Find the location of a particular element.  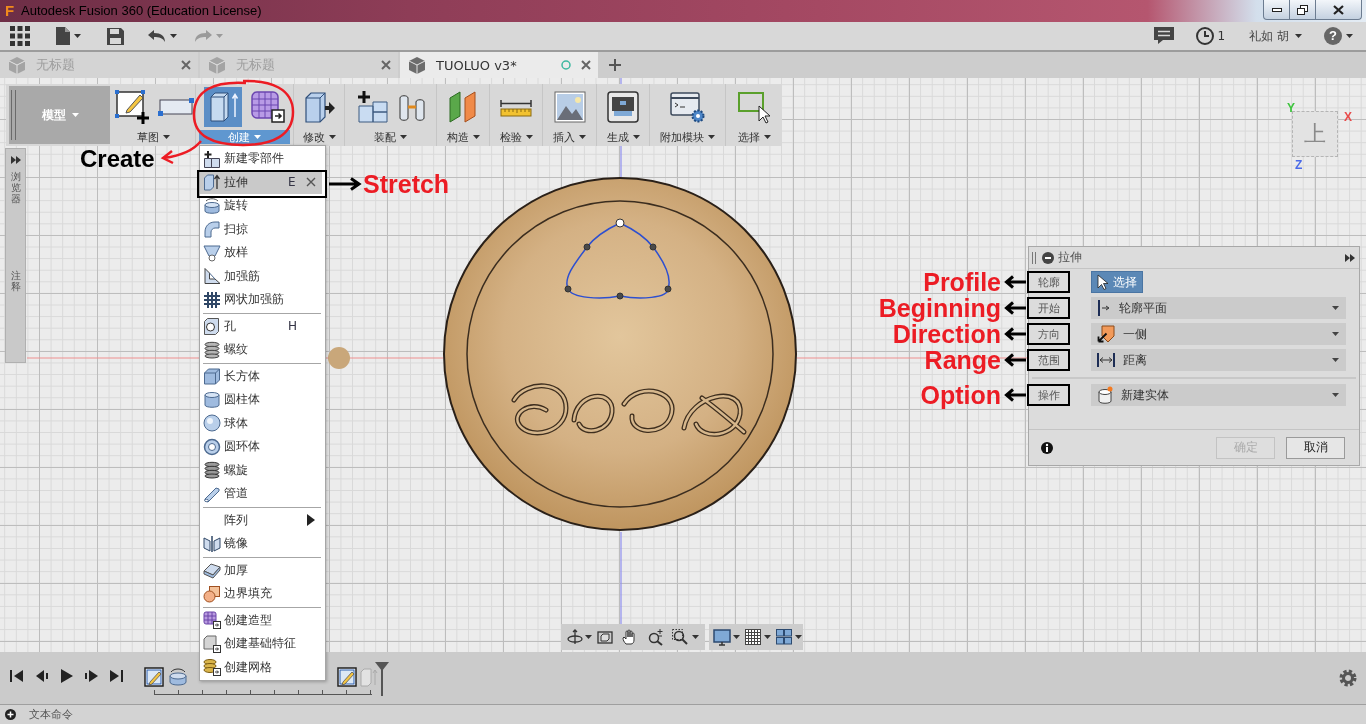

ruler-icon is located at coordinates (516, 107).